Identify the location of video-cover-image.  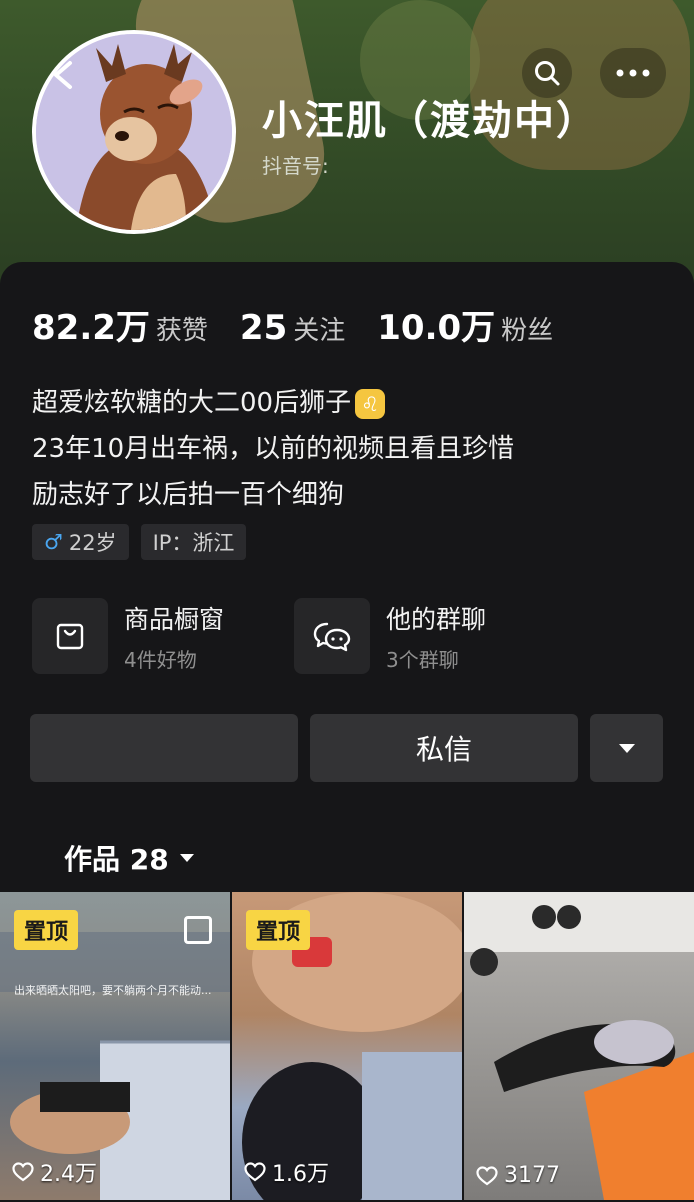
(579, 1046).